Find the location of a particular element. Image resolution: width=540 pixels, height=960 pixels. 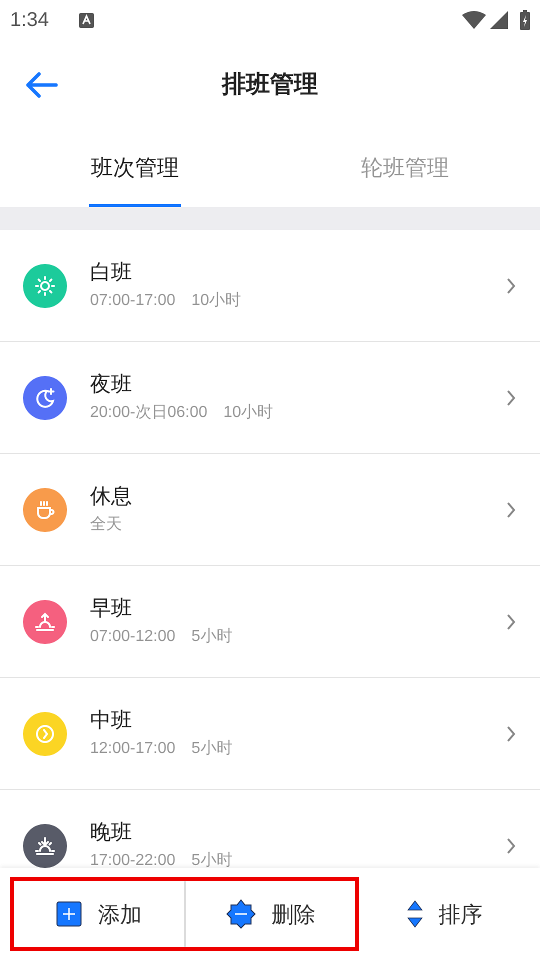

shift-time: 07:00-17:00 is located at coordinates (133, 300).